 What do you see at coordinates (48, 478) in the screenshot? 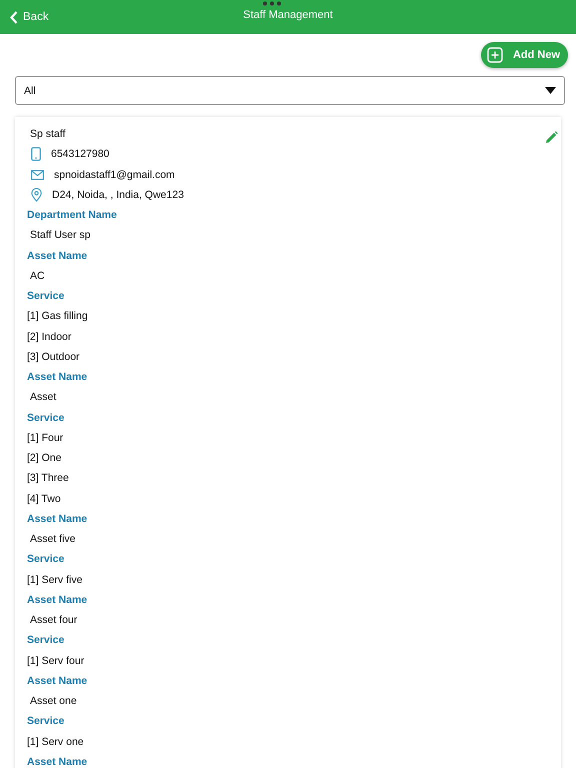
I see `service-item: [3] Three` at bounding box center [48, 478].